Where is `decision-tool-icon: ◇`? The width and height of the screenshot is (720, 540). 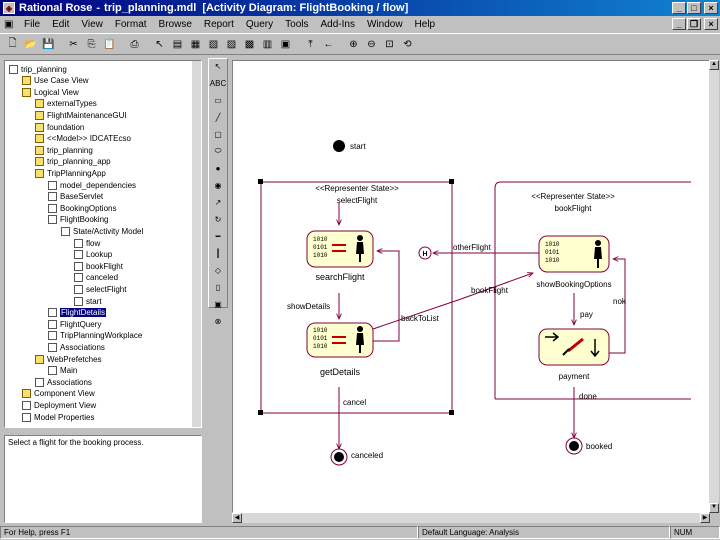
decision-tool-icon: ◇ is located at coordinates (218, 270).